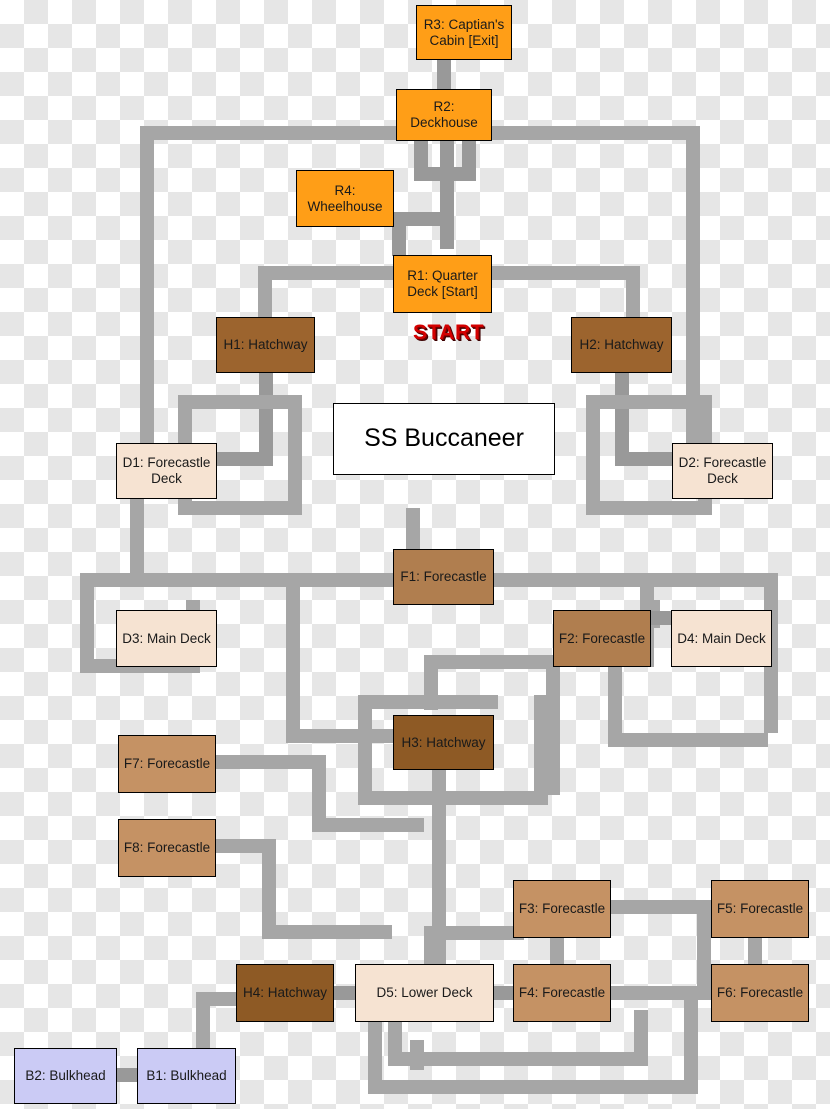 The width and height of the screenshot is (830, 1109). I want to click on room-node-d3: D3: Main Deck, so click(166, 638).